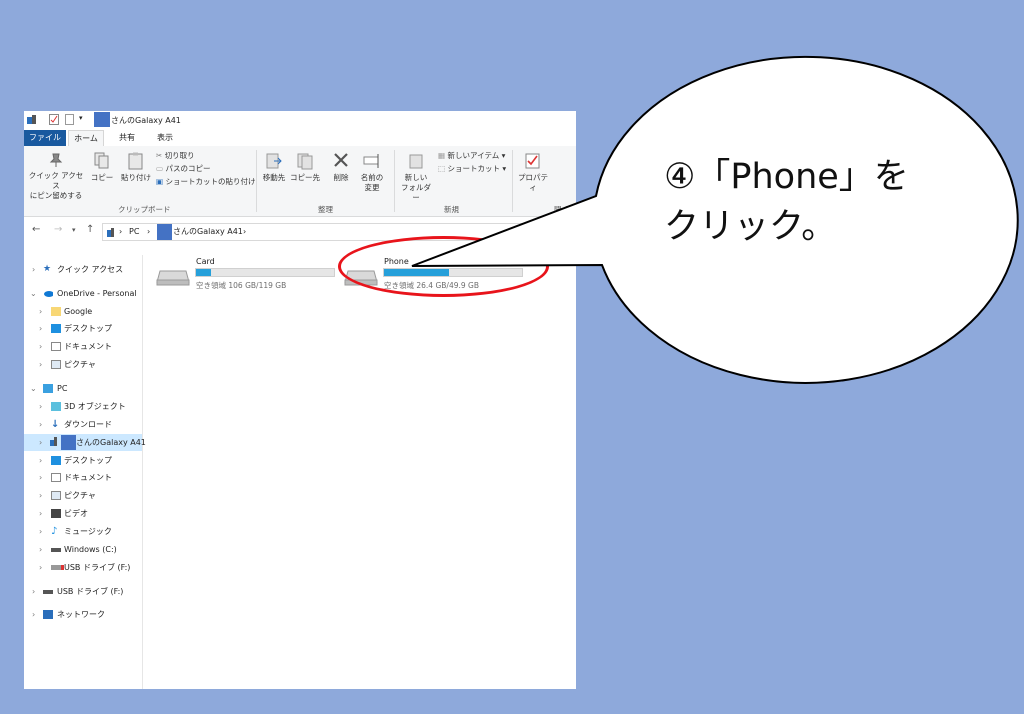  Describe the element at coordinates (83, 460) in the screenshot. I see `nav-desktop-pc: › デスクトップ` at that location.